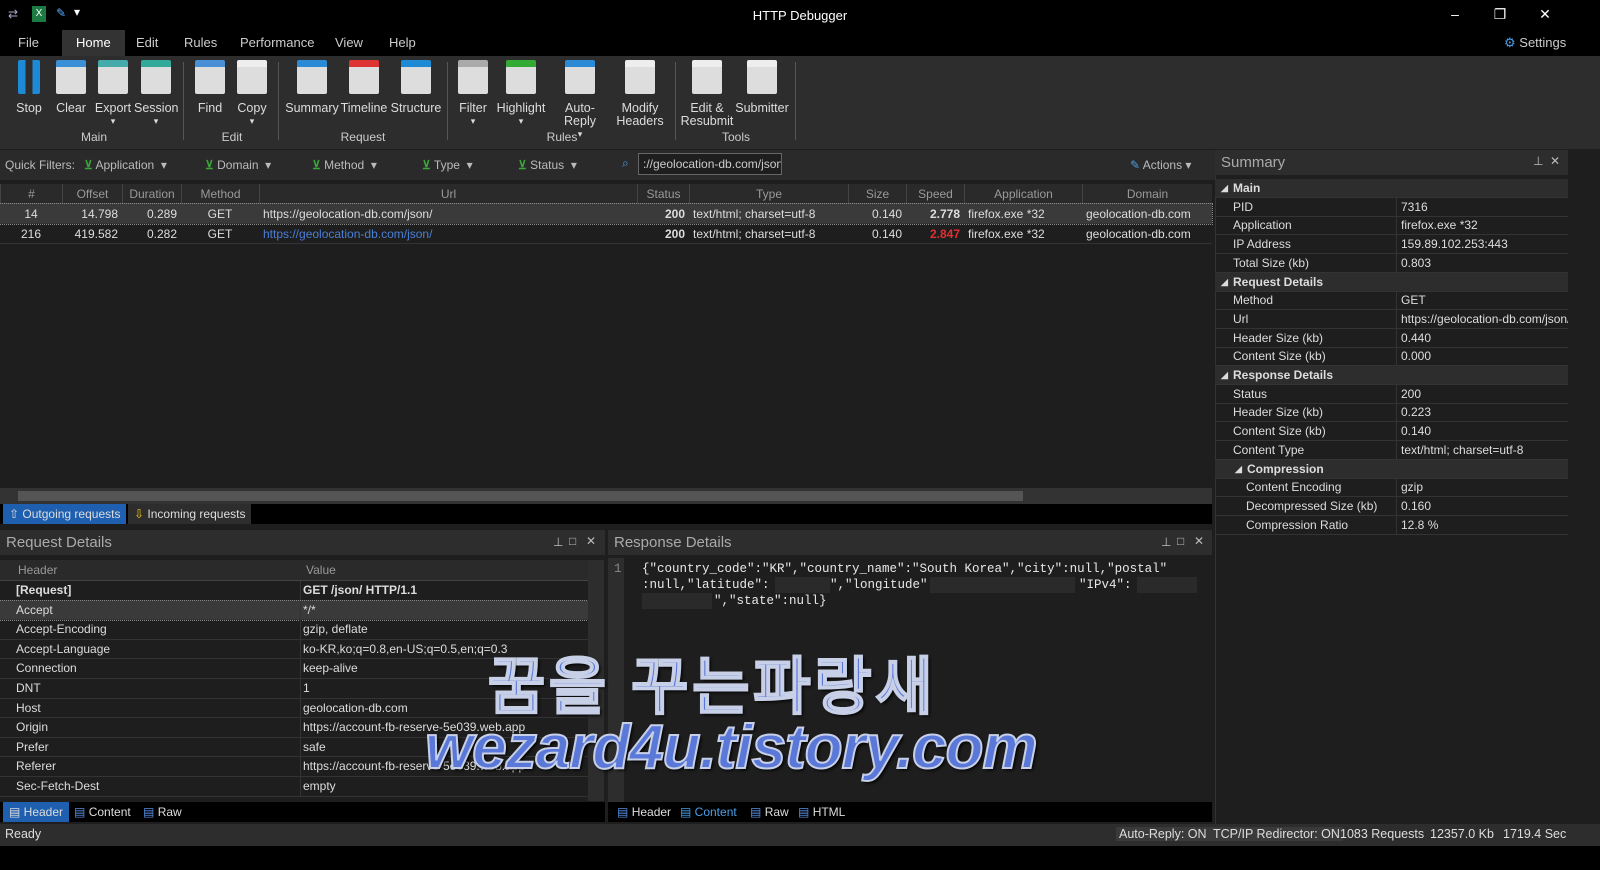 Image resolution: width=1600 pixels, height=870 pixels. What do you see at coordinates (710, 164) in the screenshot?
I see `search-input: ://geolocation-db.com/json/` at bounding box center [710, 164].